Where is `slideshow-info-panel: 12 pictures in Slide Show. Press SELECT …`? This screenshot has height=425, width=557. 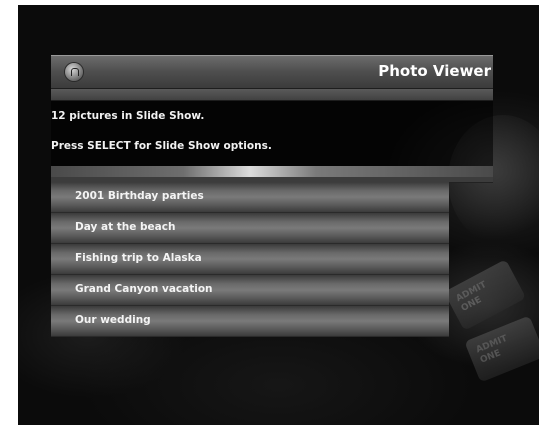
slideshow-info-panel: 12 pictures in Slide Show. Press SELECT … is located at coordinates (272, 133).